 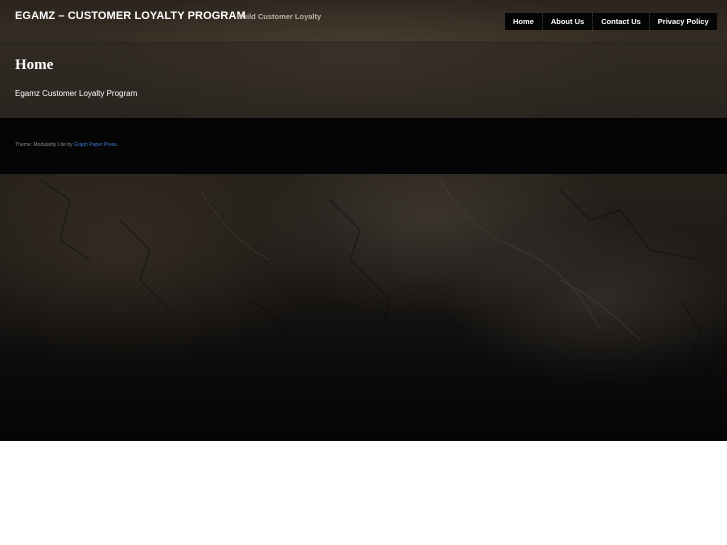 I want to click on site-tagline: Build Customer Loyalty, so click(x=279, y=16).